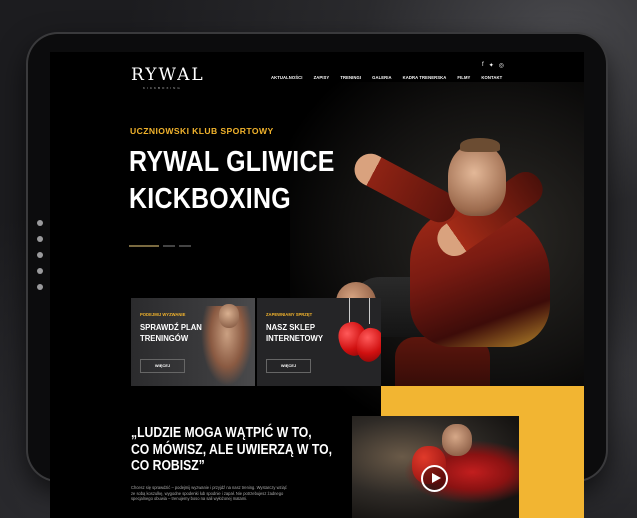 This screenshot has width=637, height=518. I want to click on card-eyebrow: ZAPEWNIAMY SPRZĘT, so click(289, 314).